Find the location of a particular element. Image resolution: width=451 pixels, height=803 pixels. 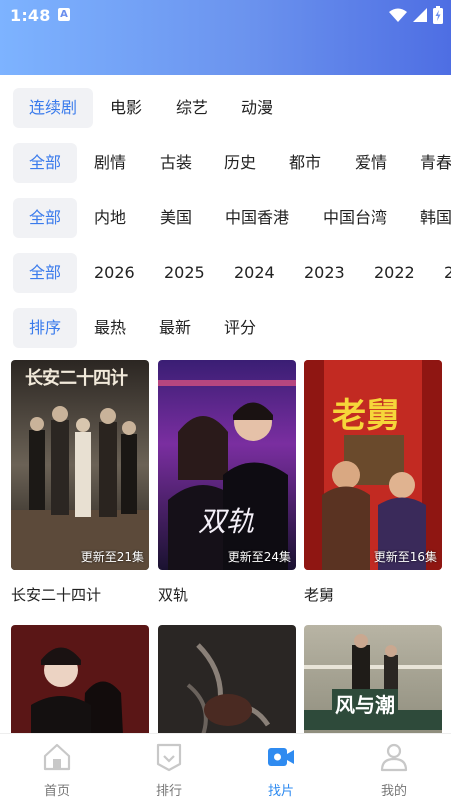

show-card: 长安二十四计 更新至21集 长安二十四计 is located at coordinates (80, 482).